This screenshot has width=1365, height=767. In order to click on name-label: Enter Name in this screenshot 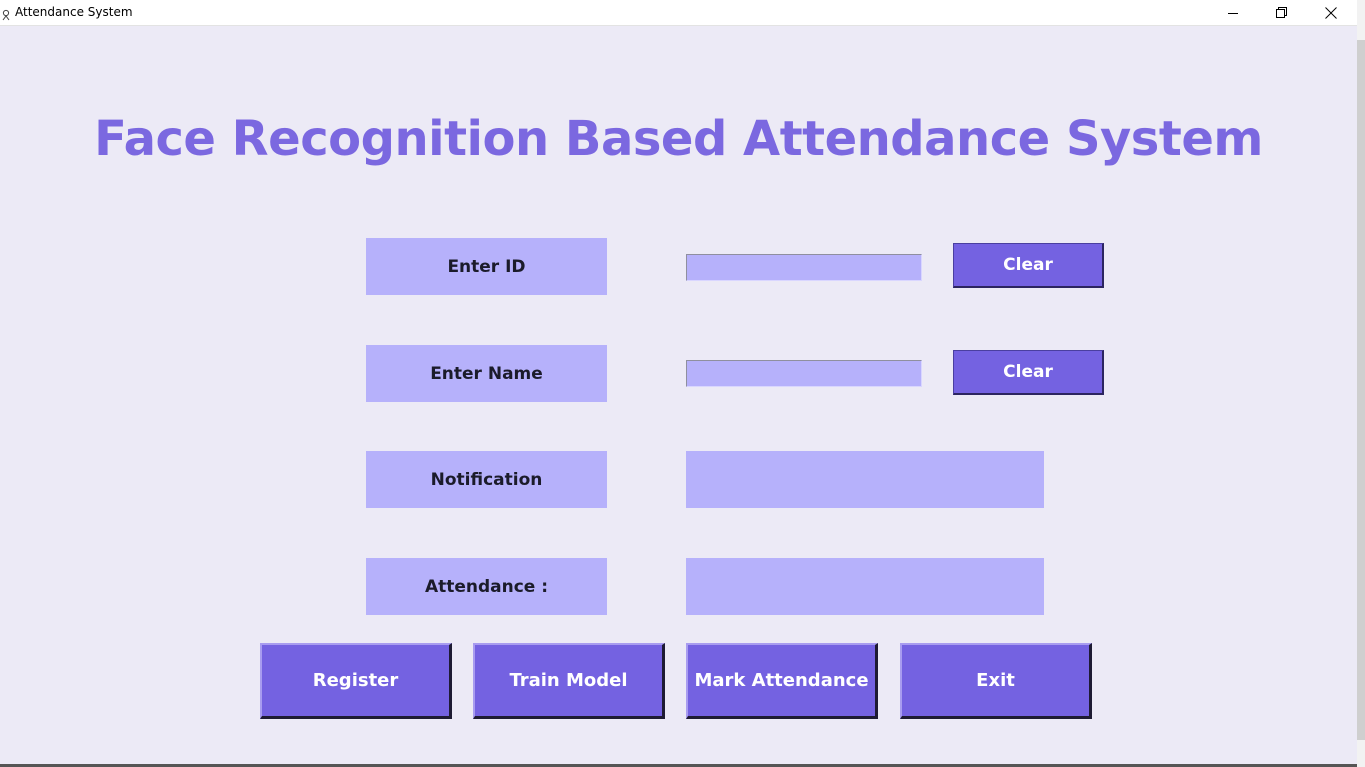, I will do `click(486, 373)`.